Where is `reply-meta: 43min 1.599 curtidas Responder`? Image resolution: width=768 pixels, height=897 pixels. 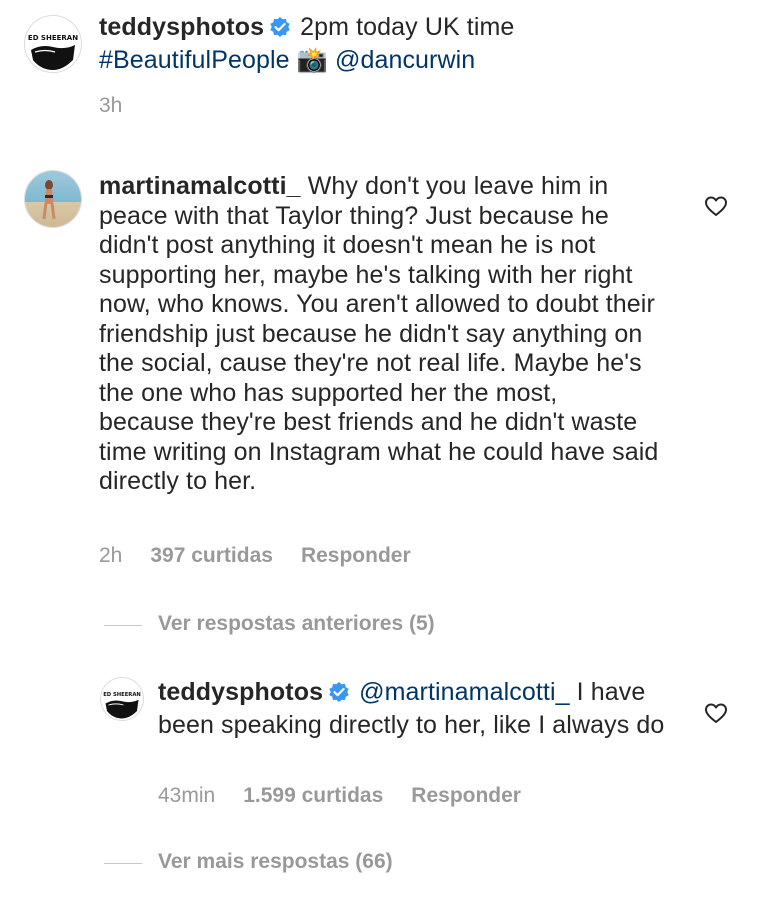 reply-meta: 43min 1.599 curtidas Responder is located at coordinates (339, 796).